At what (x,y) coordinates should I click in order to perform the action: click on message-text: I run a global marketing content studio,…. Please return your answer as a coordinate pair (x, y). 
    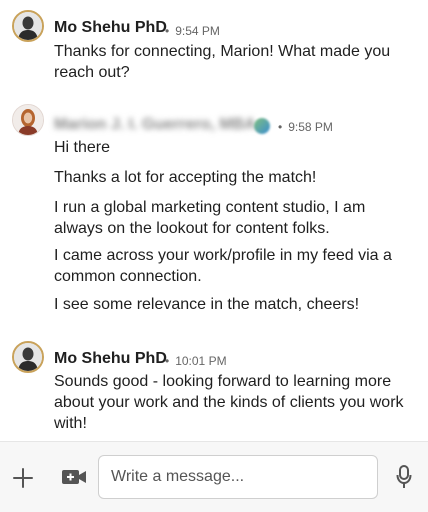
    Looking at the image, I should click on (210, 218).